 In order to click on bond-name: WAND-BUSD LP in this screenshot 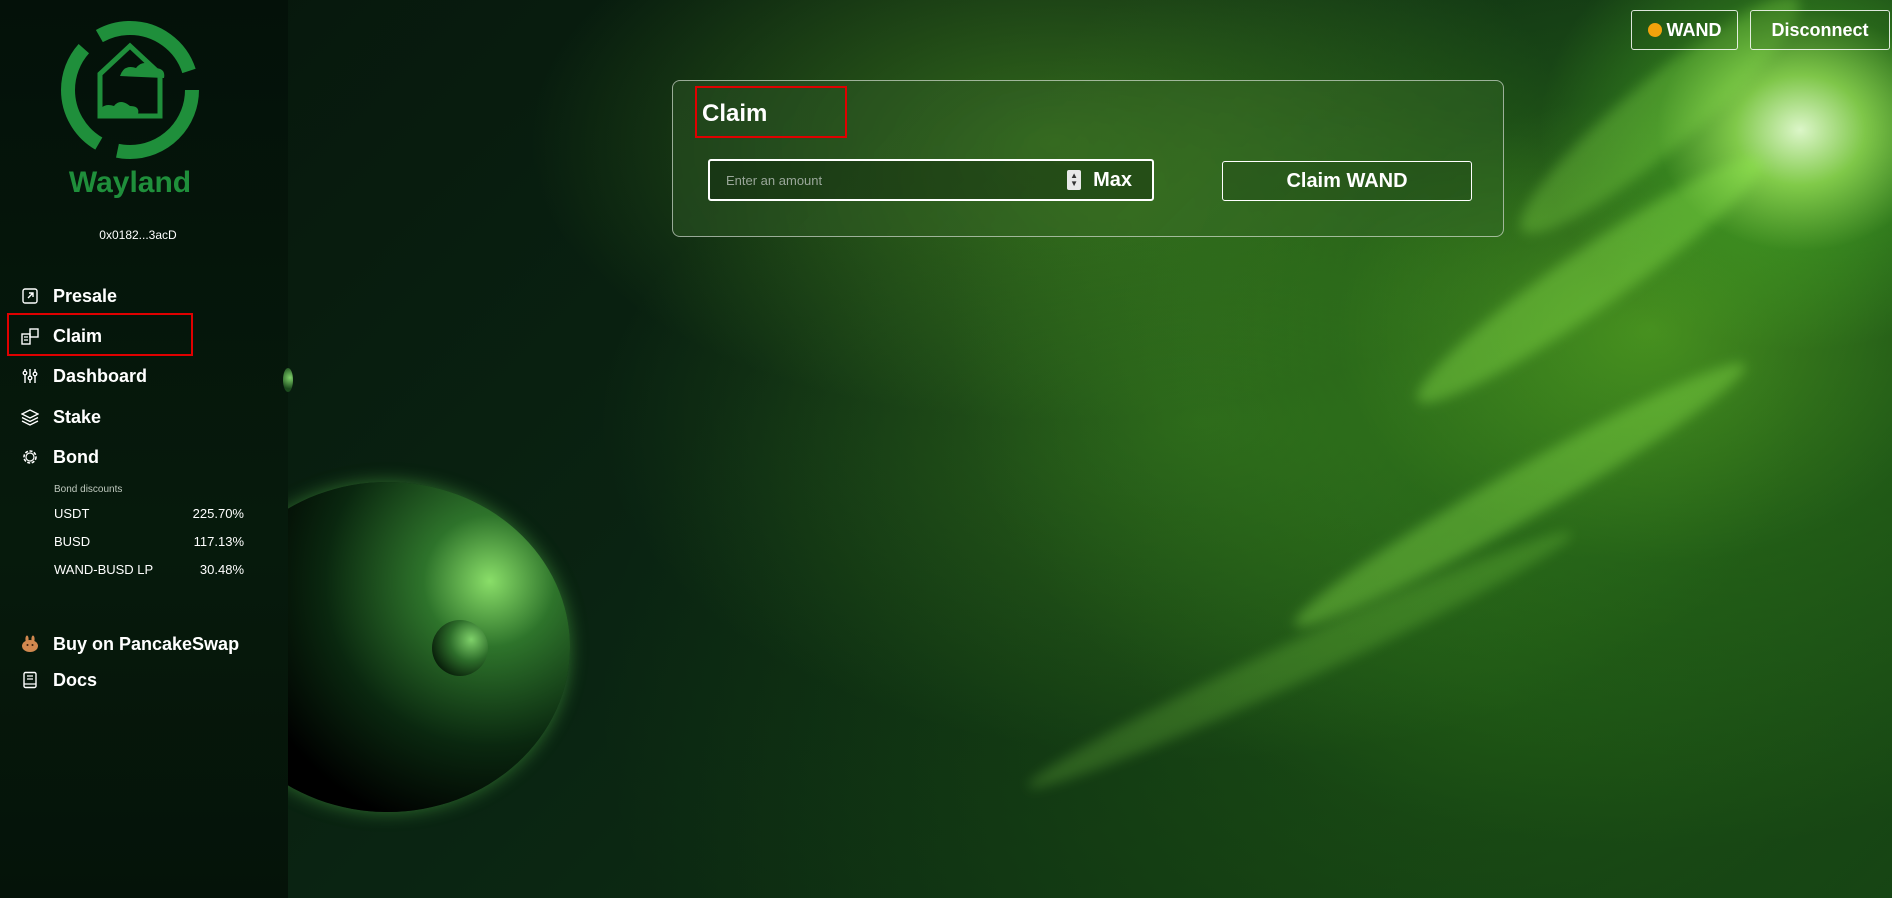, I will do `click(104, 569)`.